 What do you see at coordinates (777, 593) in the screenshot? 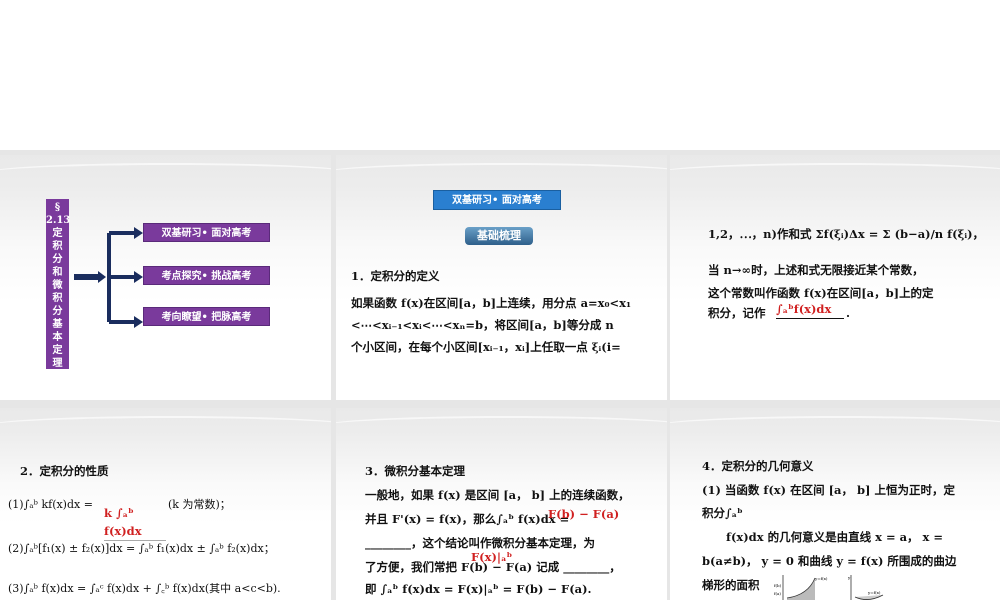
I see `graph-label: f(a)` at bounding box center [777, 593].